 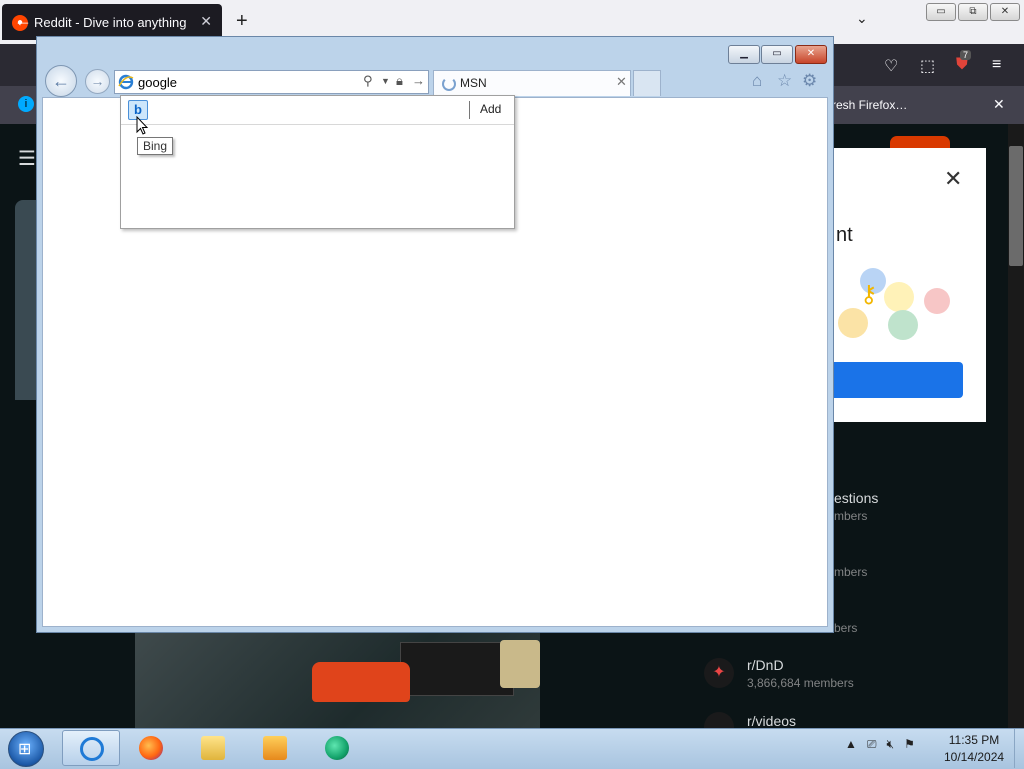 I want to click on community-members: bers, so click(x=846, y=628).